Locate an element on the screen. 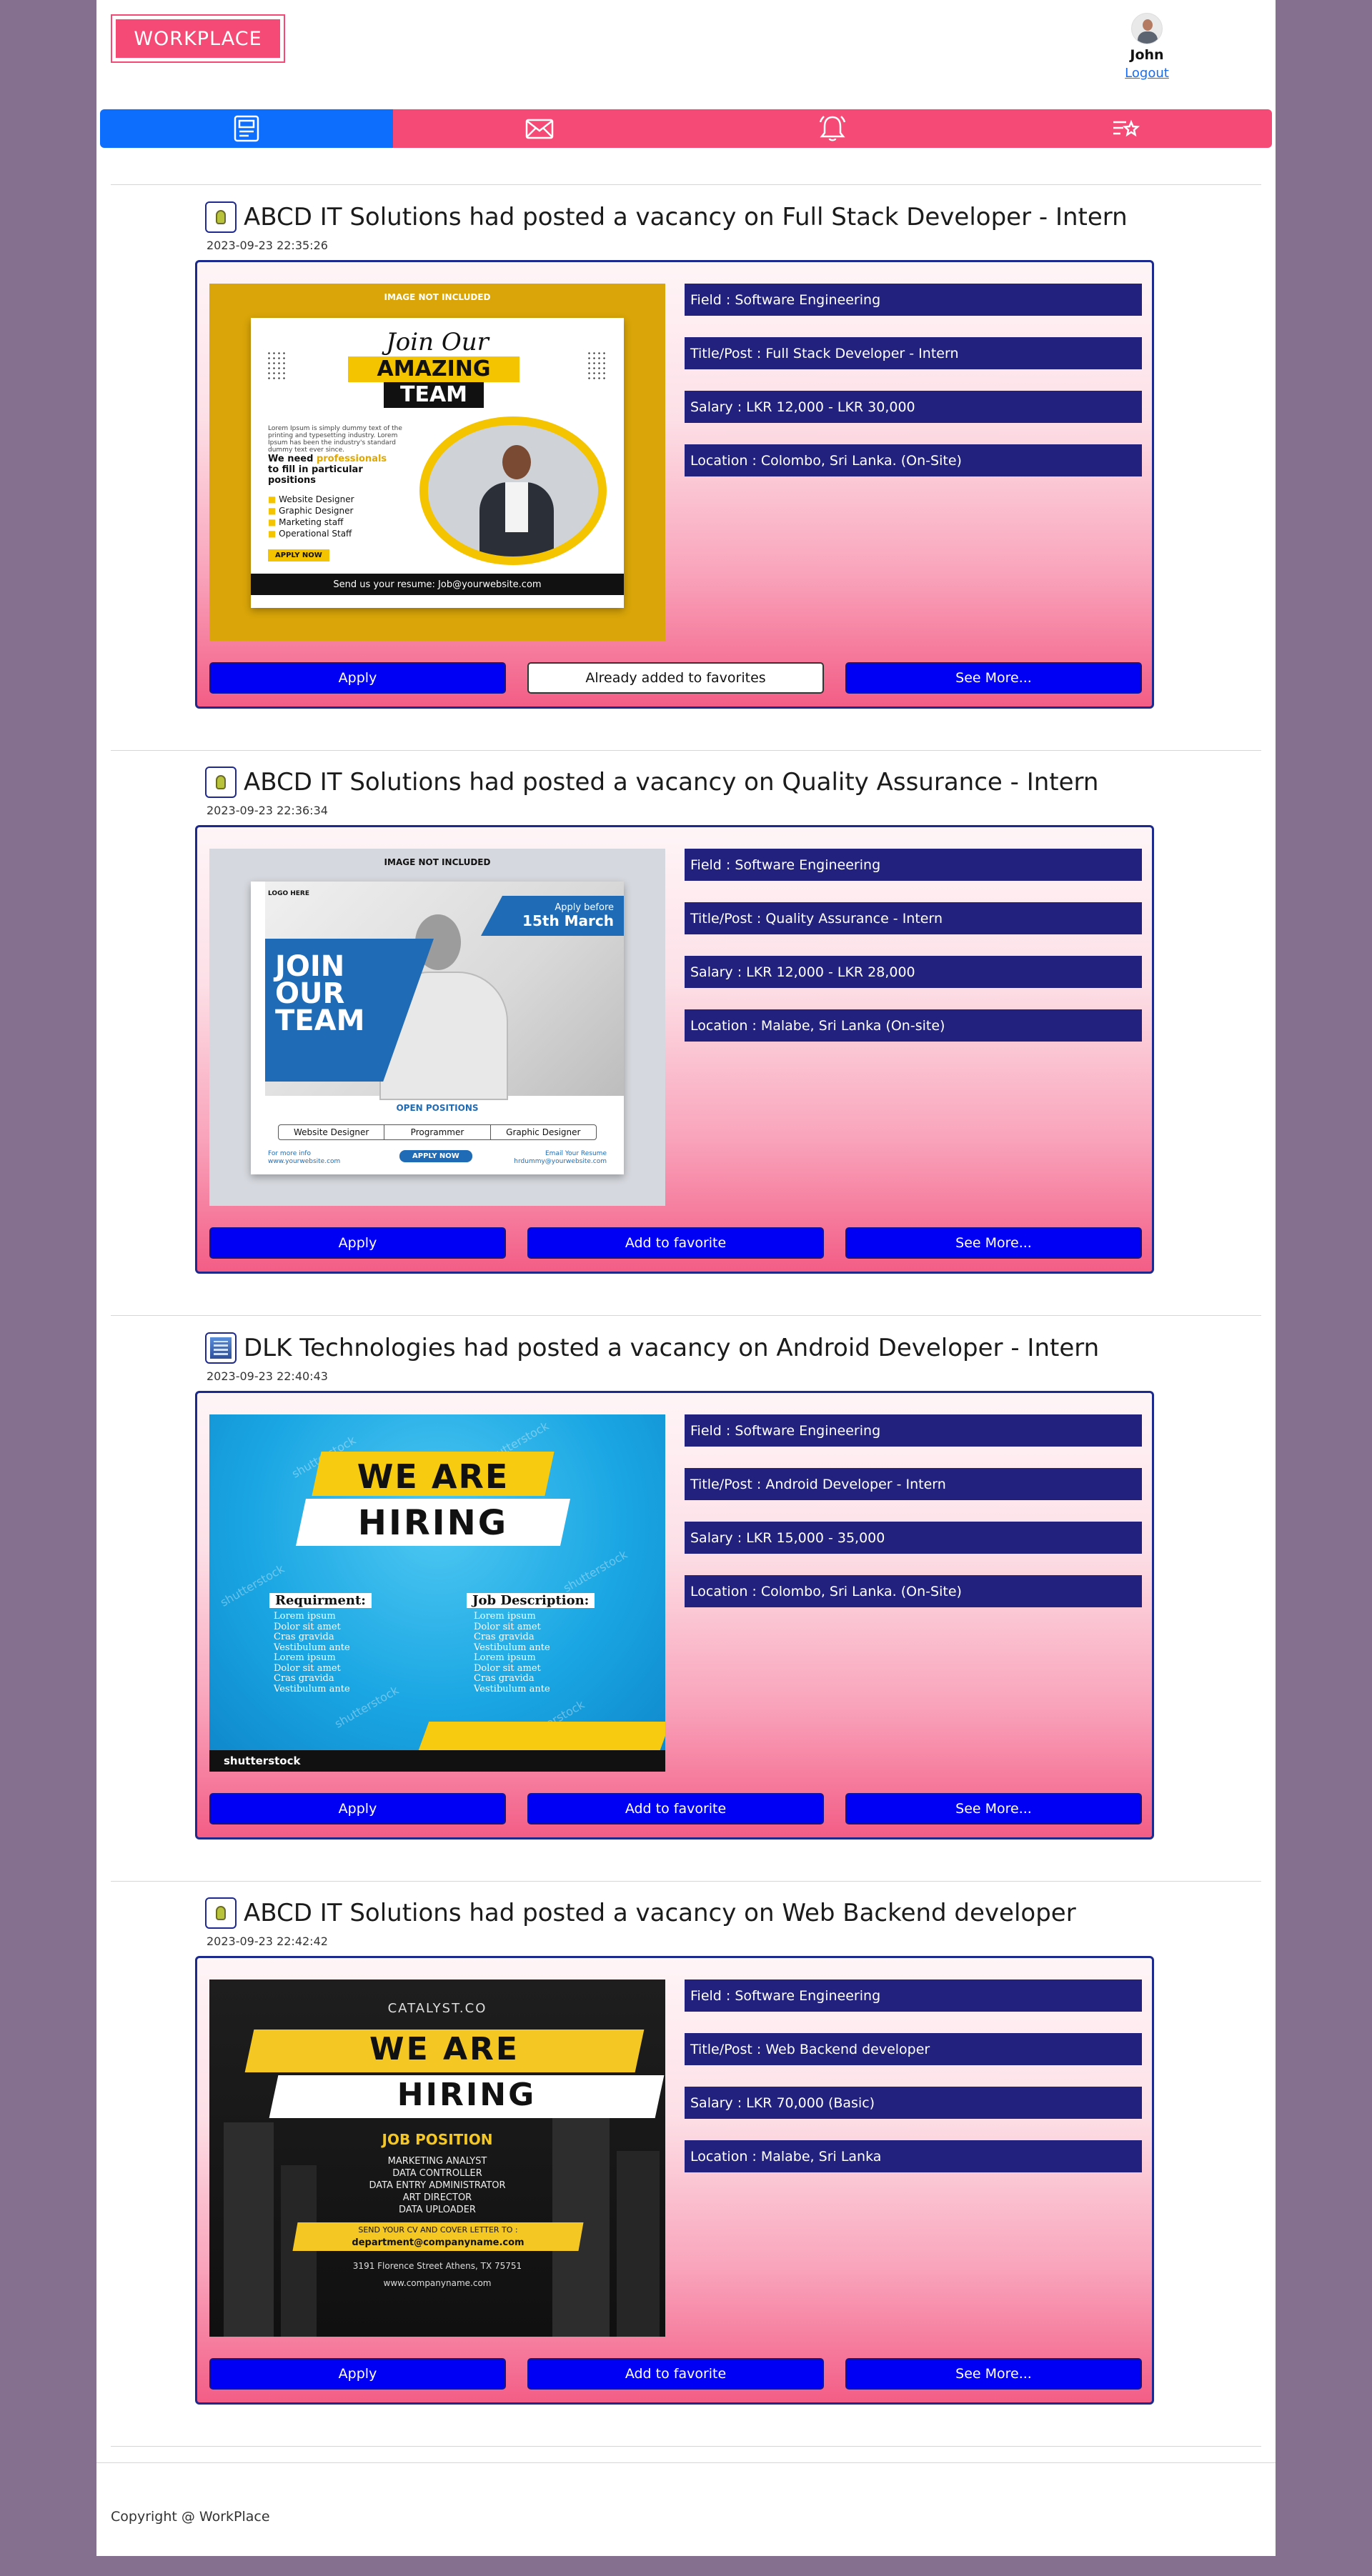  poster-logo-here: LOGO HERE is located at coordinates (288, 894).